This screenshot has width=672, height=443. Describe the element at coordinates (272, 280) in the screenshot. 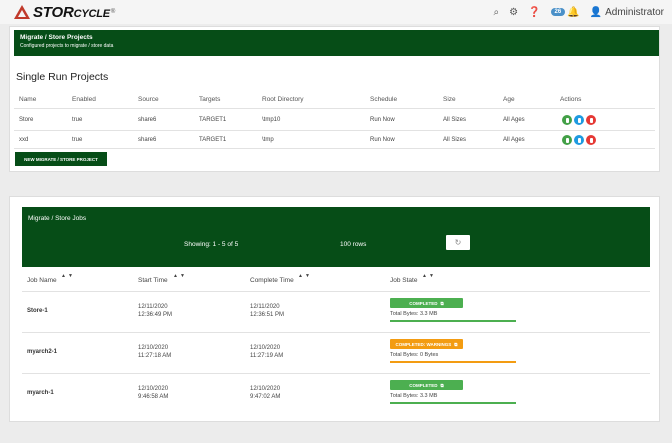

I see `col-complete-time: Complete Time` at that location.